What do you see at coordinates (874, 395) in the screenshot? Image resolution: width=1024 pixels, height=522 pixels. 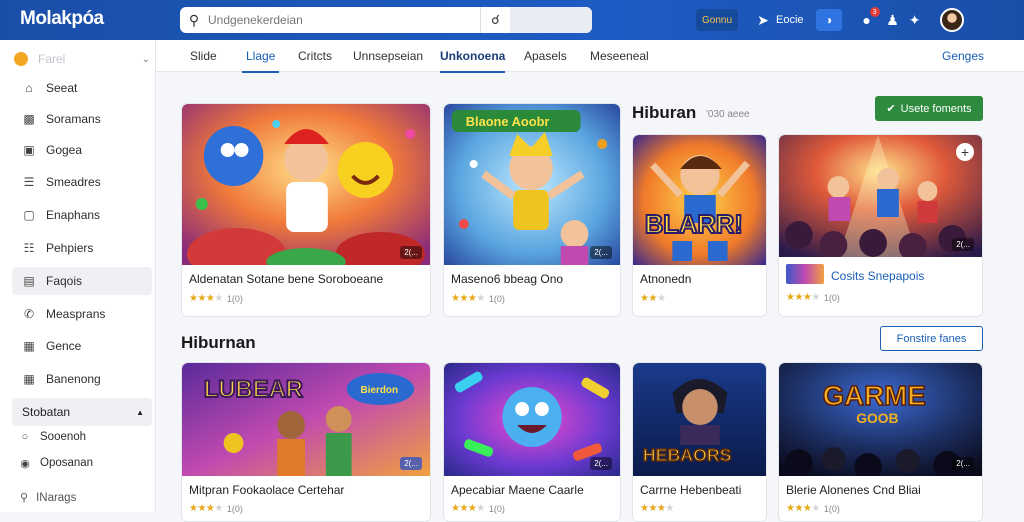 I see `card-art-text: GARME` at bounding box center [874, 395].